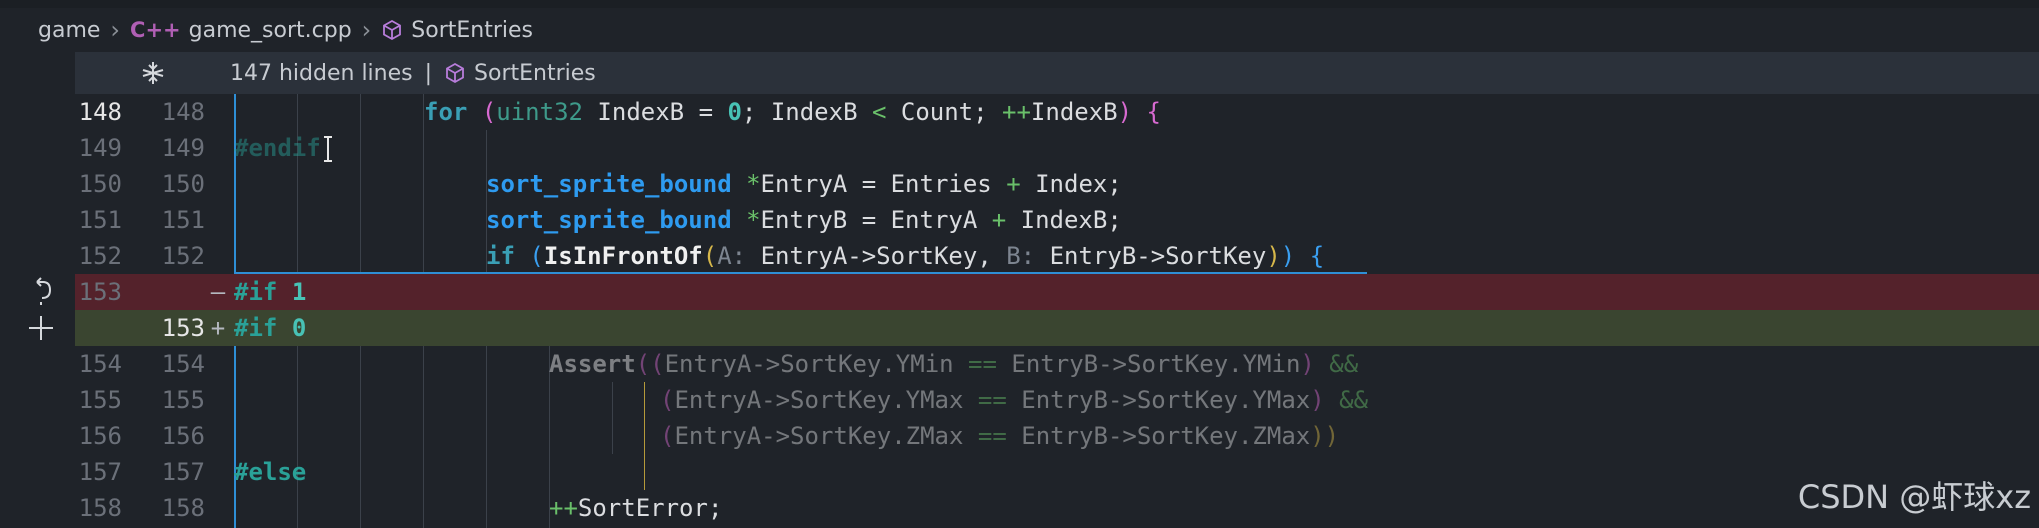 Image resolution: width=2039 pixels, height=528 pixels. What do you see at coordinates (321, 73) in the screenshot?
I see `hidden-lines-label: 147 hidden lines` at bounding box center [321, 73].